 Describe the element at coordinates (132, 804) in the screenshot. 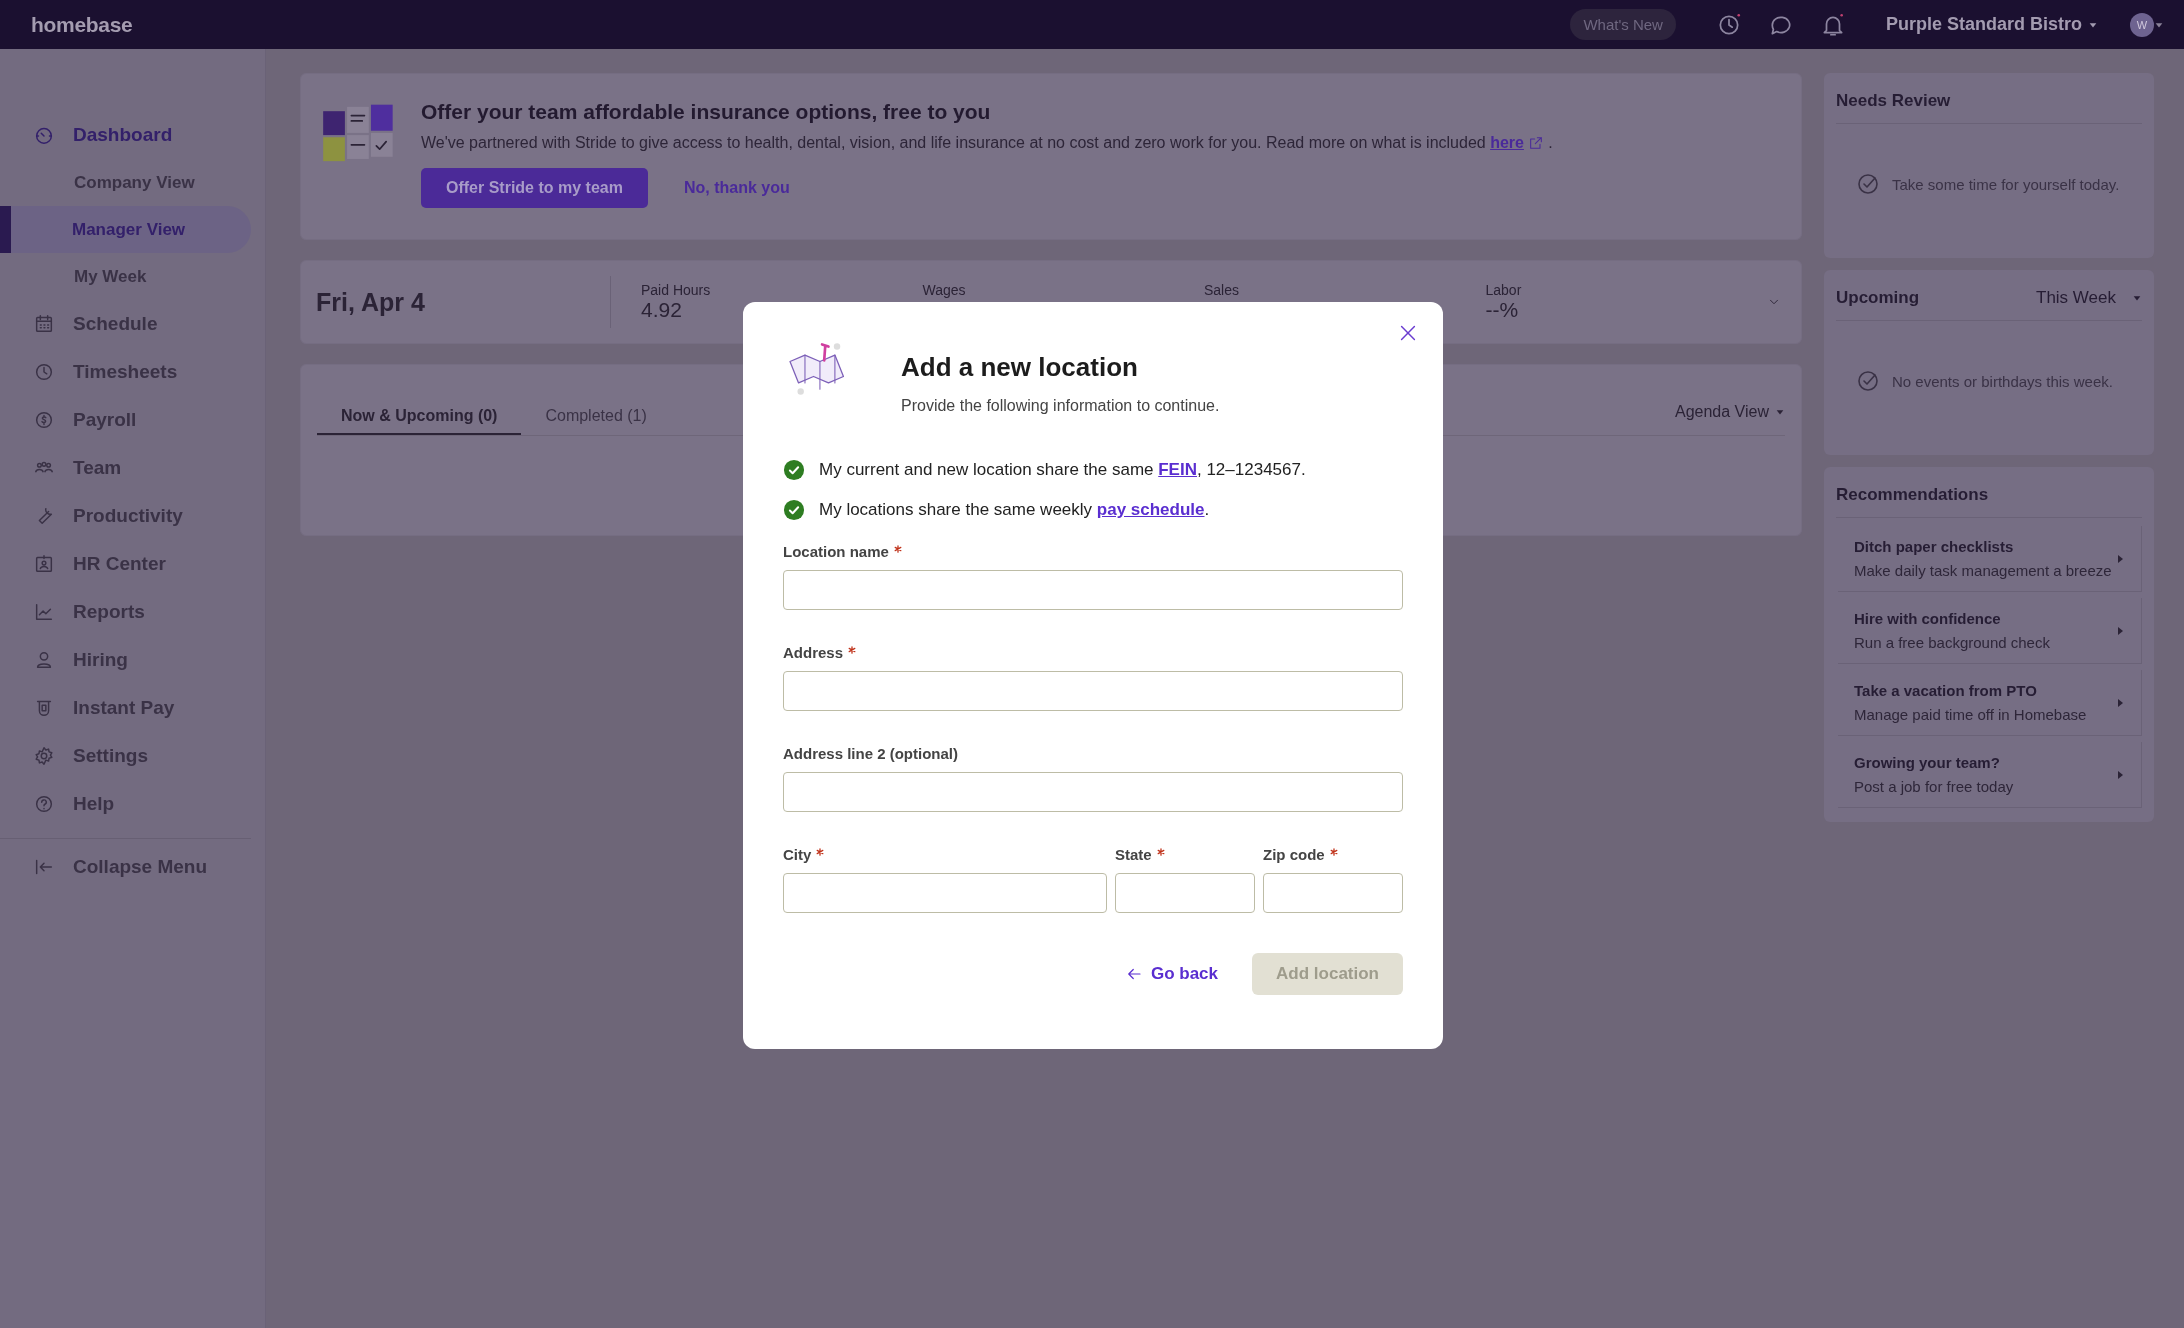

I see `sidebar-item: Help` at that location.